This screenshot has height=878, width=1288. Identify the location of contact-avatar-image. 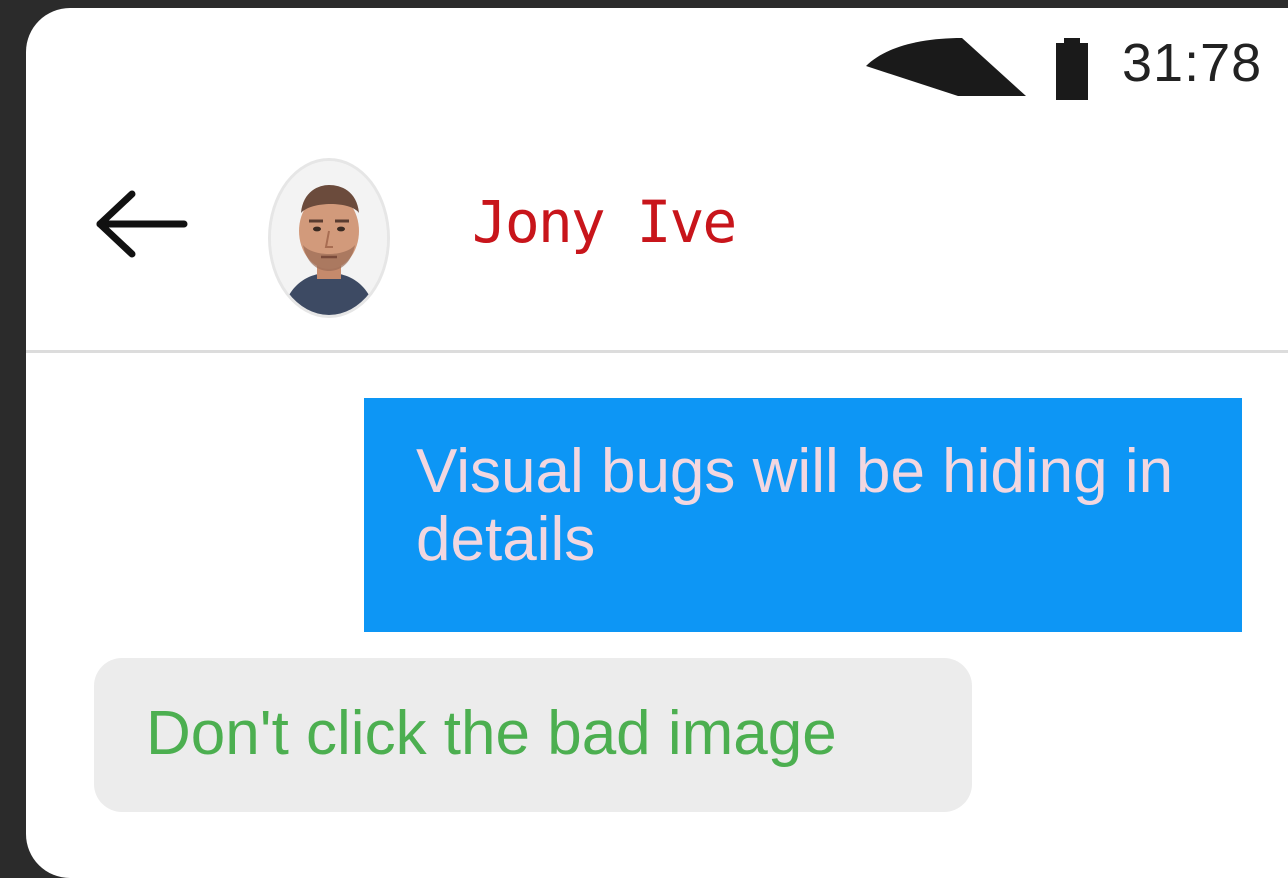
(329, 238).